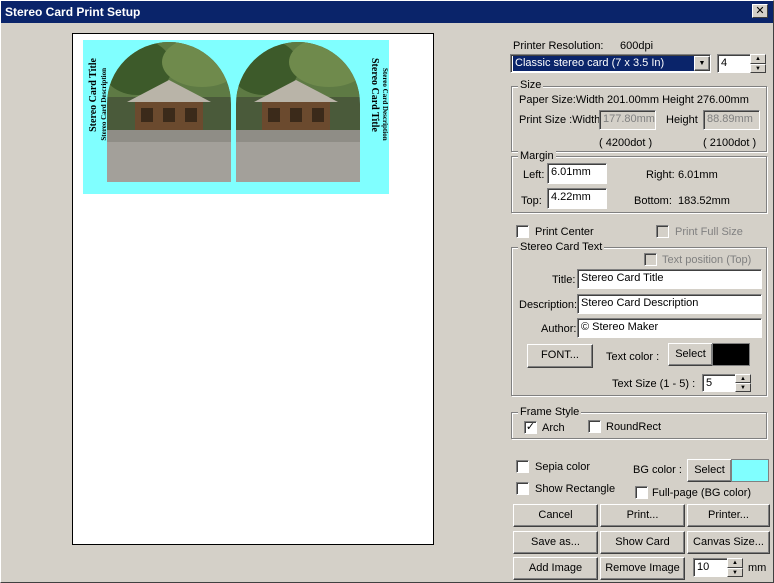  What do you see at coordinates (653, 201) in the screenshot?
I see `margin-bottom-label: Bottom:` at bounding box center [653, 201].